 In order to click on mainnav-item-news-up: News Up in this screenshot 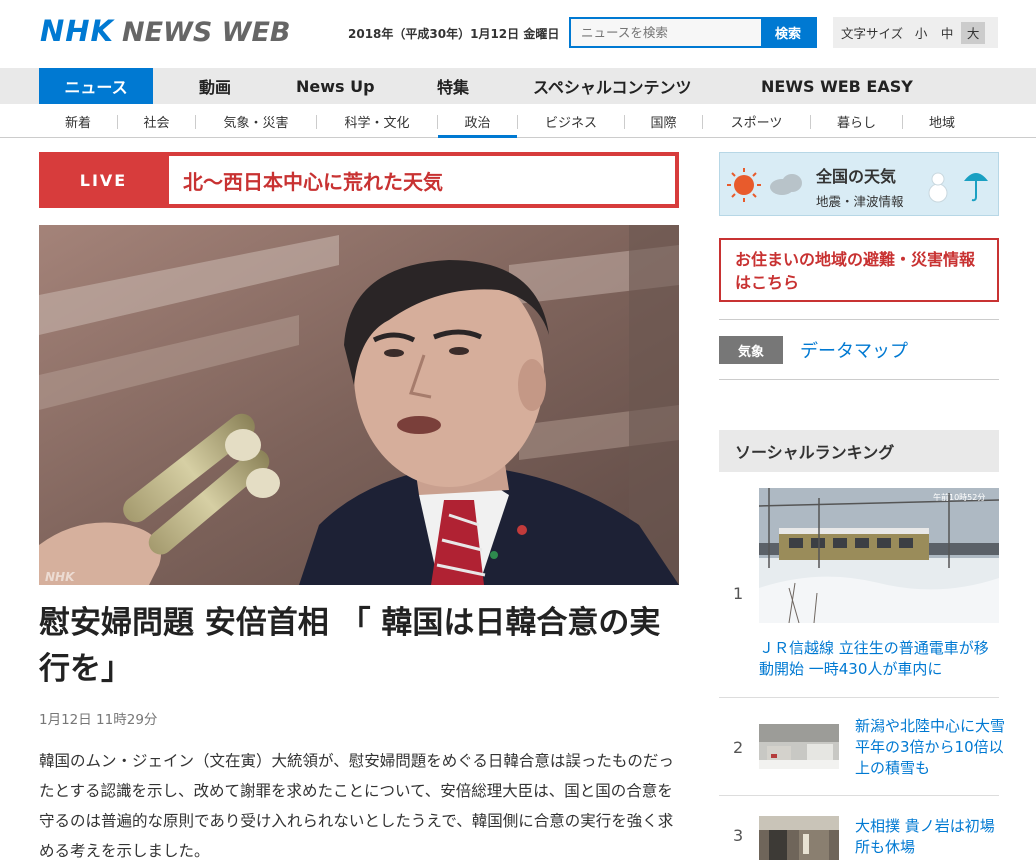, I will do `click(335, 86)`.